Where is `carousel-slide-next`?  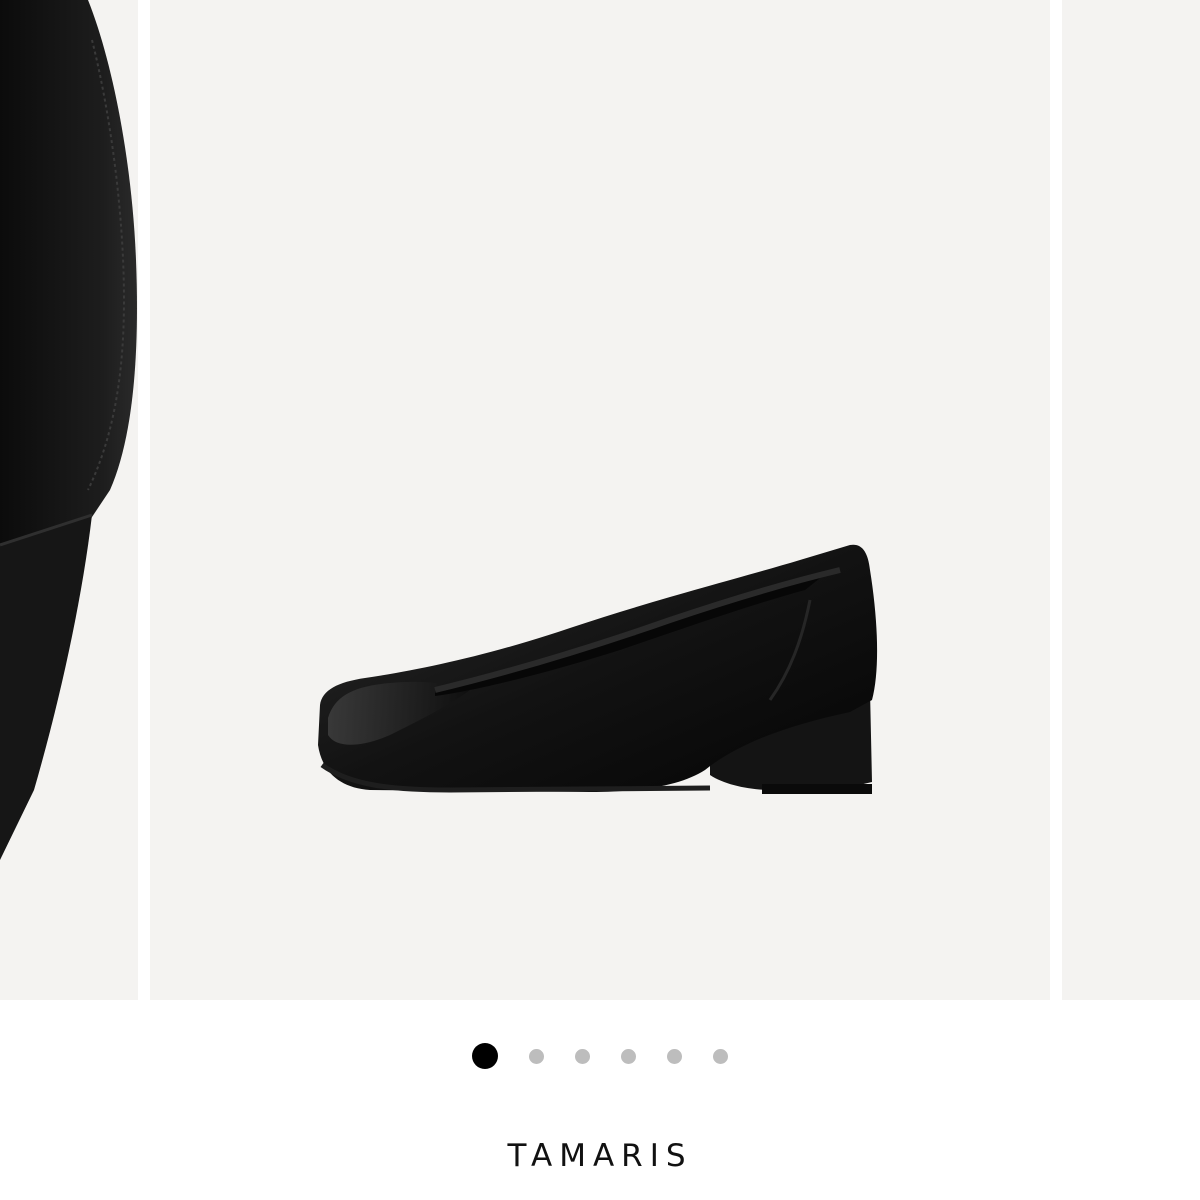
carousel-slide-next is located at coordinates (1131, 500).